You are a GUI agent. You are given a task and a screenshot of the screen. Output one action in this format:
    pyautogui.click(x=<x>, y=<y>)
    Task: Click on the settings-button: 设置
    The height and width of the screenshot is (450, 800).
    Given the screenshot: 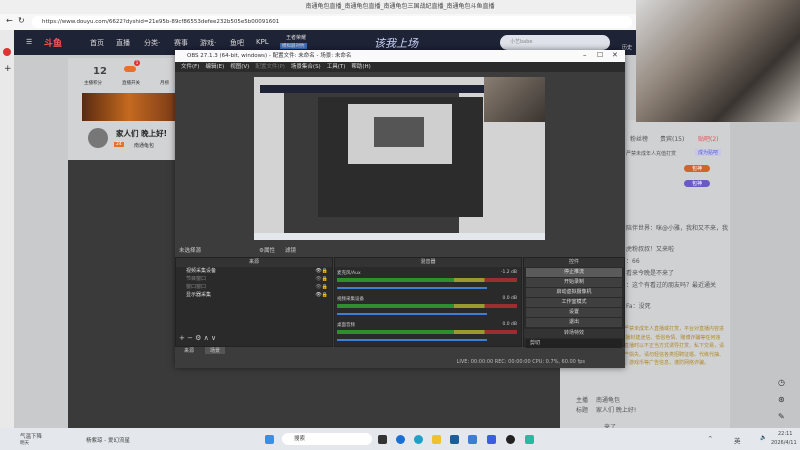 What is the action you would take?
    pyautogui.click(x=574, y=312)
    